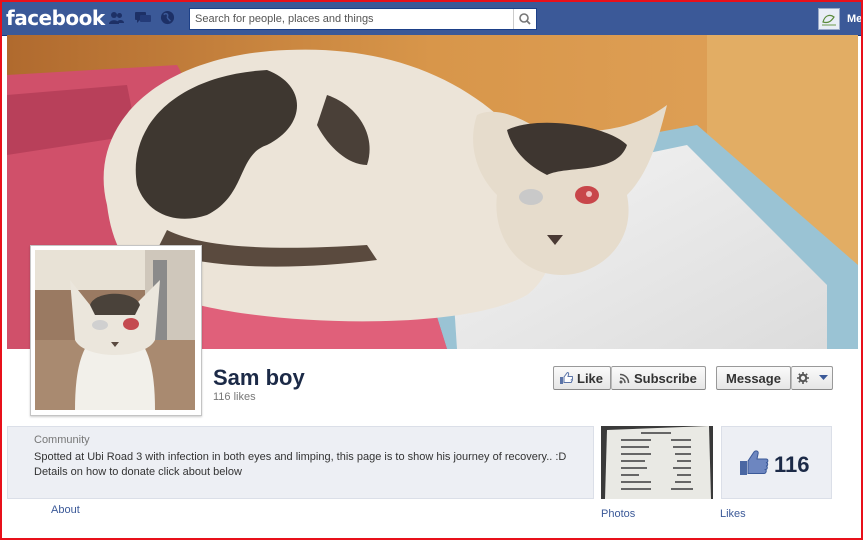 The width and height of the screenshot is (863, 540). What do you see at coordinates (143, 18) in the screenshot?
I see `messages-icon` at bounding box center [143, 18].